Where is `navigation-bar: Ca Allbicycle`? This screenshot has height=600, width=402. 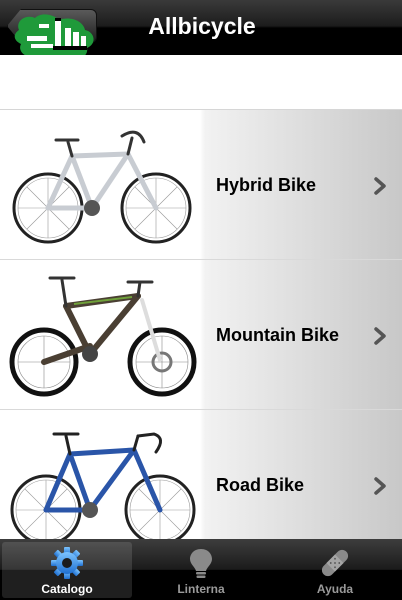 navigation-bar: Ca Allbicycle is located at coordinates (201, 31).